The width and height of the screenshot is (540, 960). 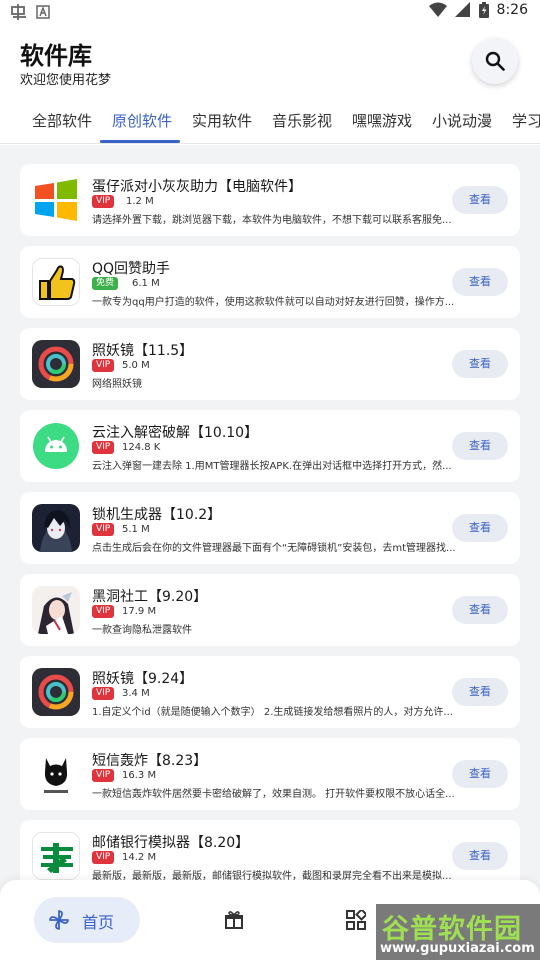 I want to click on tab-utility-software: 实用软件, so click(x=222, y=120).